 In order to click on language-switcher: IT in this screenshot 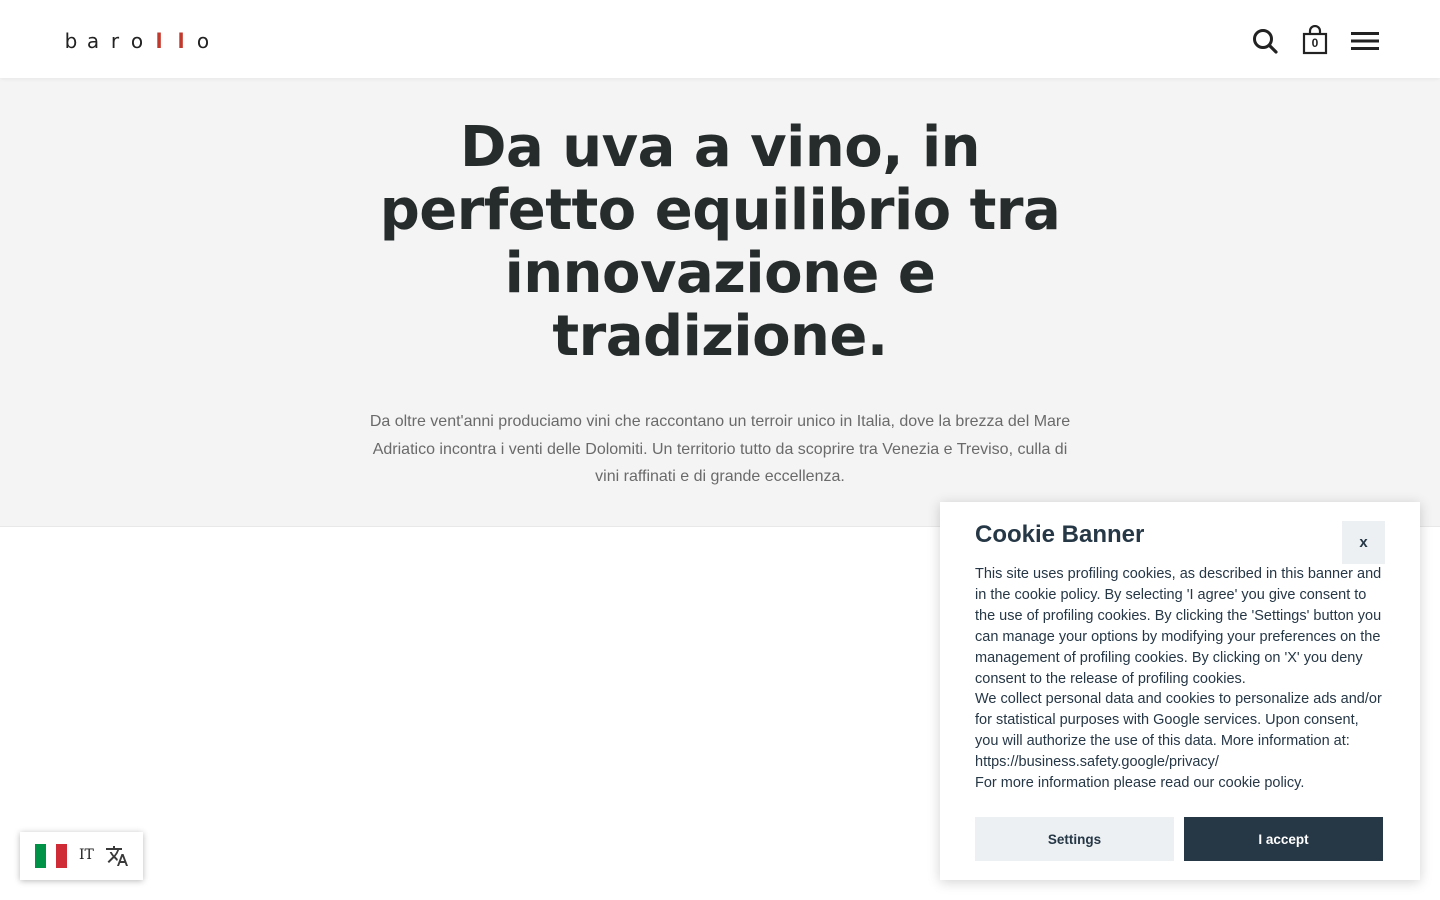, I will do `click(81, 856)`.